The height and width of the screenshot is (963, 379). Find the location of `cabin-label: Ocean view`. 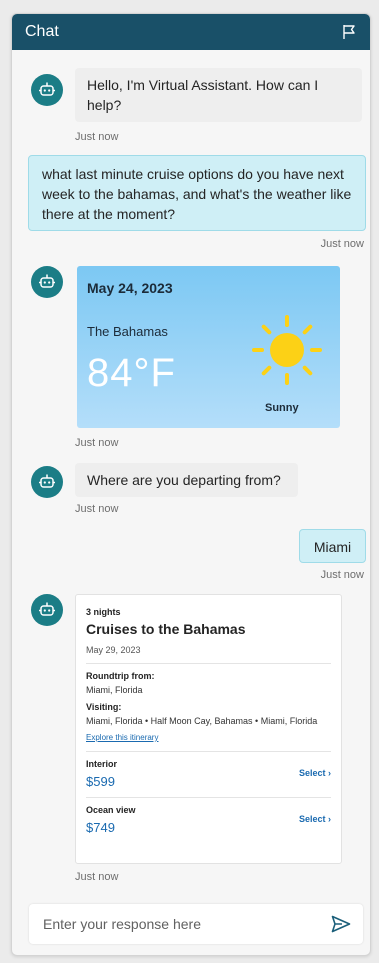

cabin-label: Ocean view is located at coordinates (111, 810).